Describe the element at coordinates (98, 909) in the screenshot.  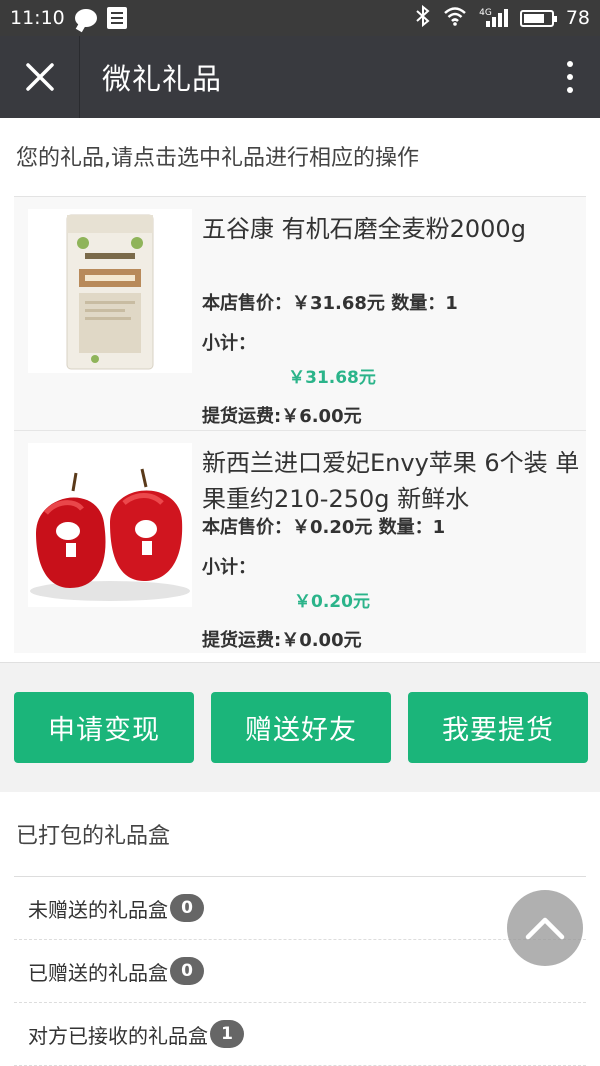
I see `packed-box-label: 未赠送的礼品盒` at that location.